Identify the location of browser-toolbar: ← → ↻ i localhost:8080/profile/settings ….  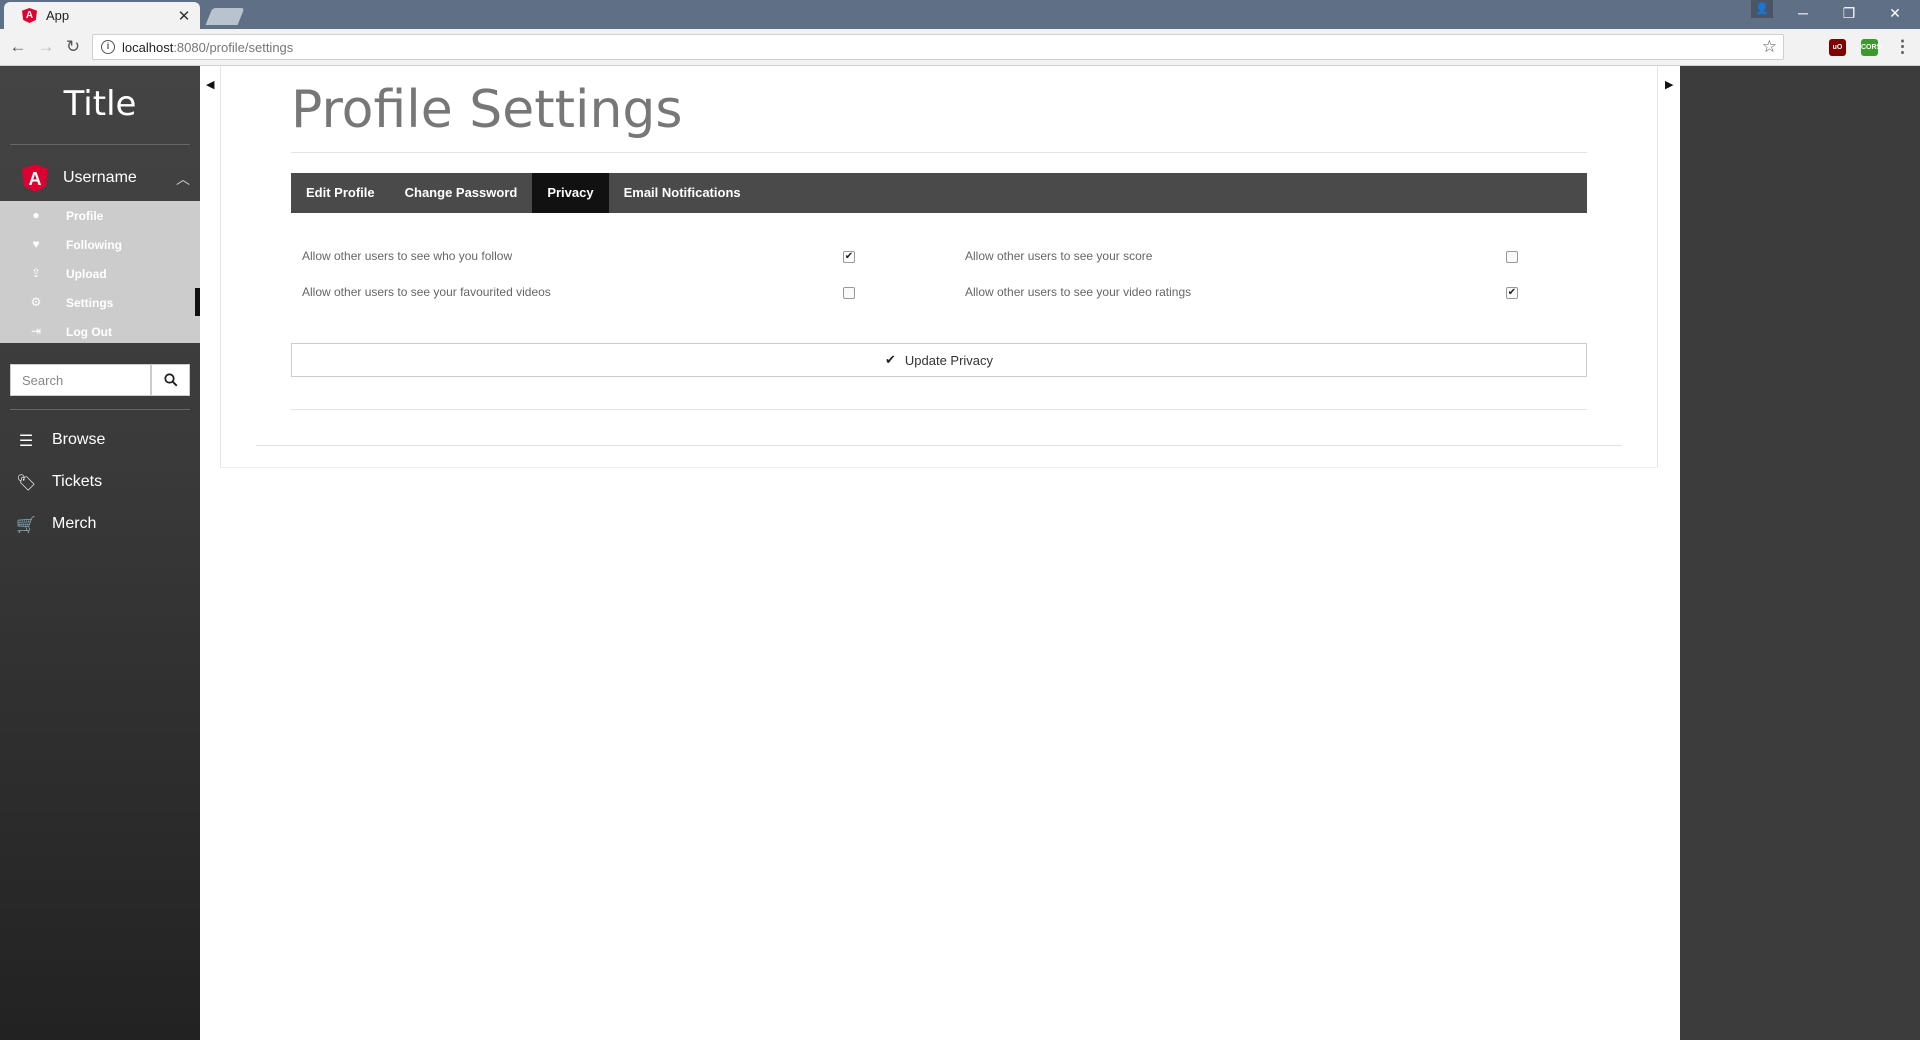
(960, 47).